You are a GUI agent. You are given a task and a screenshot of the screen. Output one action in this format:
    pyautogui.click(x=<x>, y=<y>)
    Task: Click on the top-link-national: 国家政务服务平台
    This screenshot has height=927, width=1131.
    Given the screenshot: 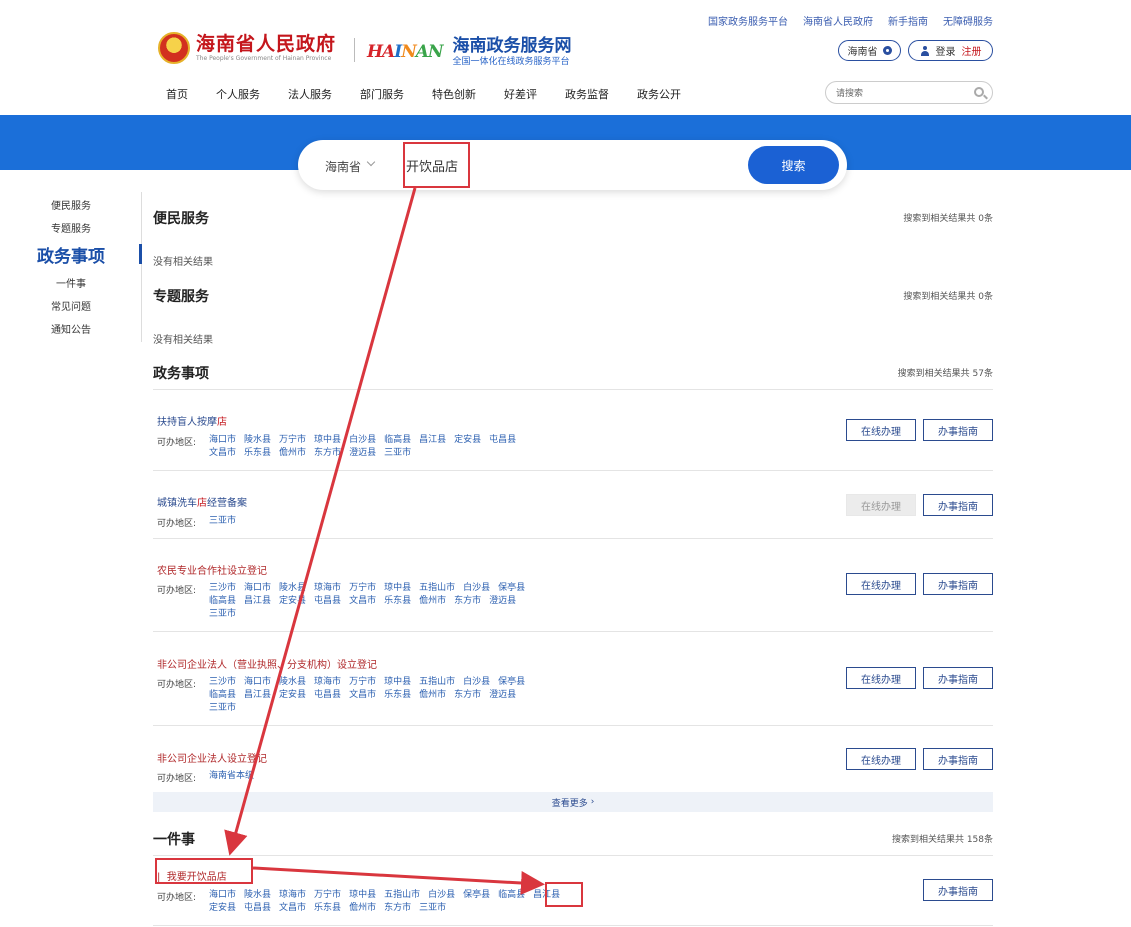 What is the action you would take?
    pyautogui.click(x=748, y=20)
    